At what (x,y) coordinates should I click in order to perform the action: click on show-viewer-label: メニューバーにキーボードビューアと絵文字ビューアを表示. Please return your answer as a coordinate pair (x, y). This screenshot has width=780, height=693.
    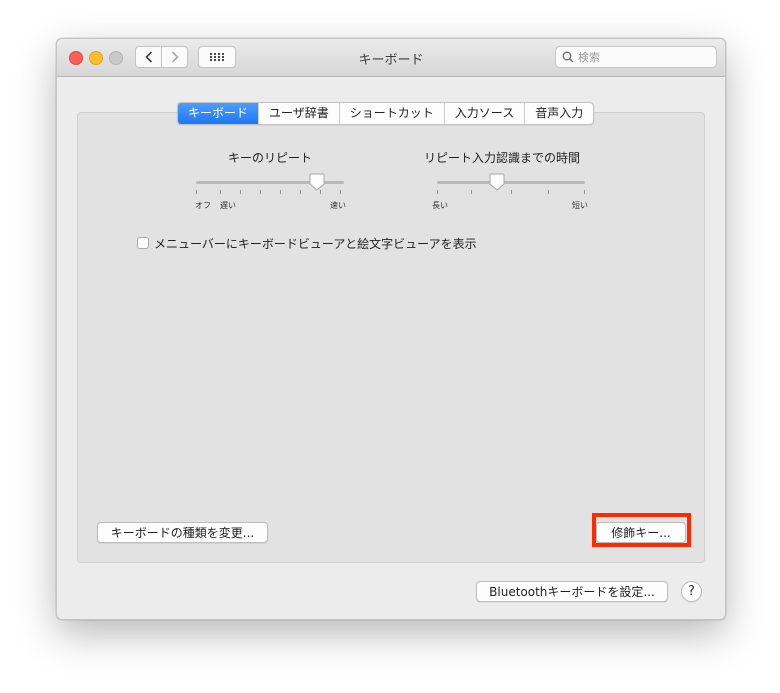
    Looking at the image, I should click on (315, 244).